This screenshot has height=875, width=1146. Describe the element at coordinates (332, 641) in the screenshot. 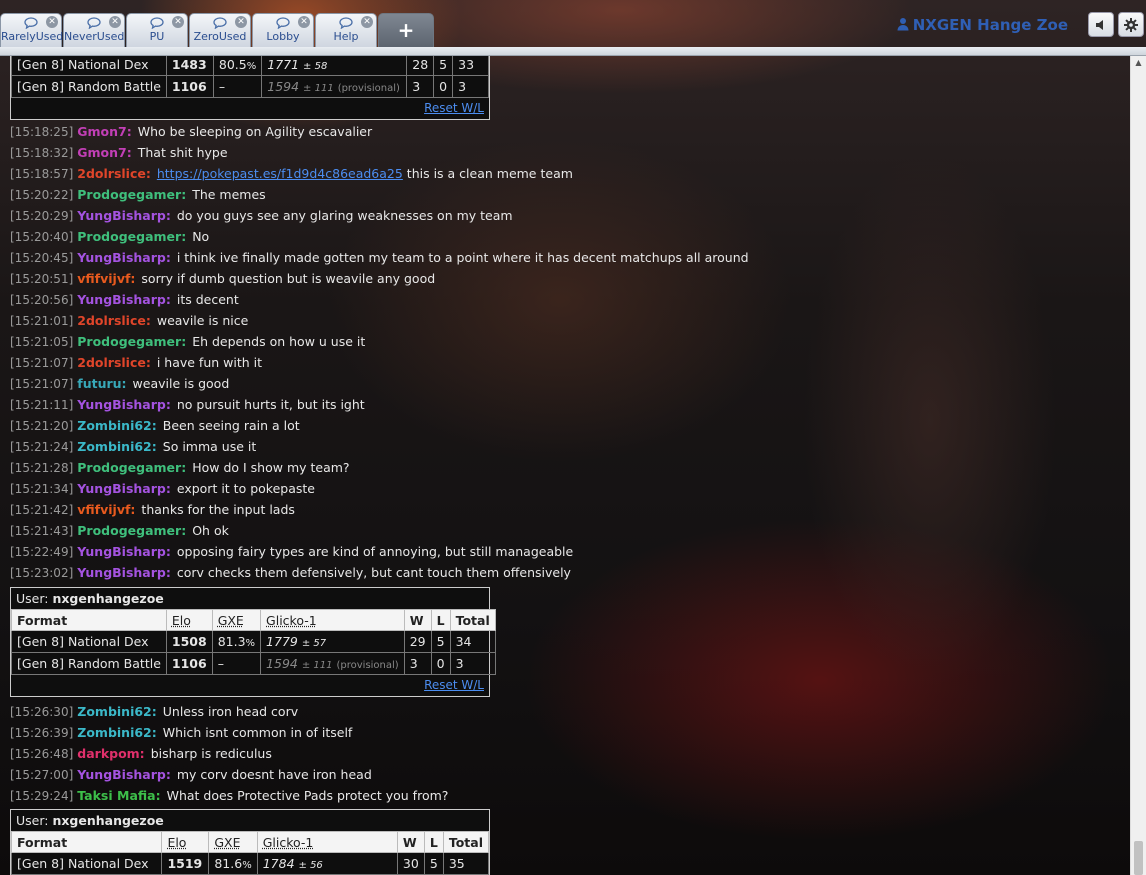

I see `glicko-cell: 1779 ± 57` at that location.